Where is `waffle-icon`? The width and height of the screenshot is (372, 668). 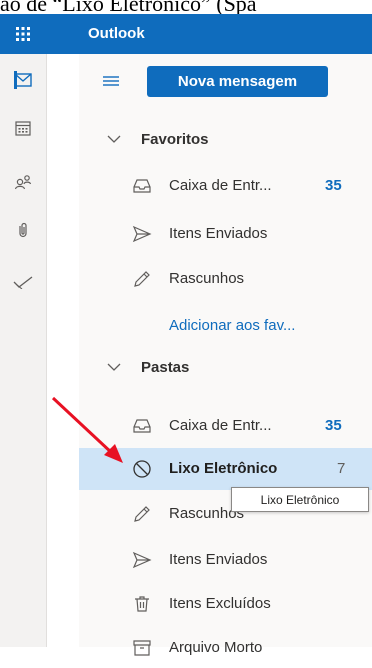
waffle-icon is located at coordinates (23, 34).